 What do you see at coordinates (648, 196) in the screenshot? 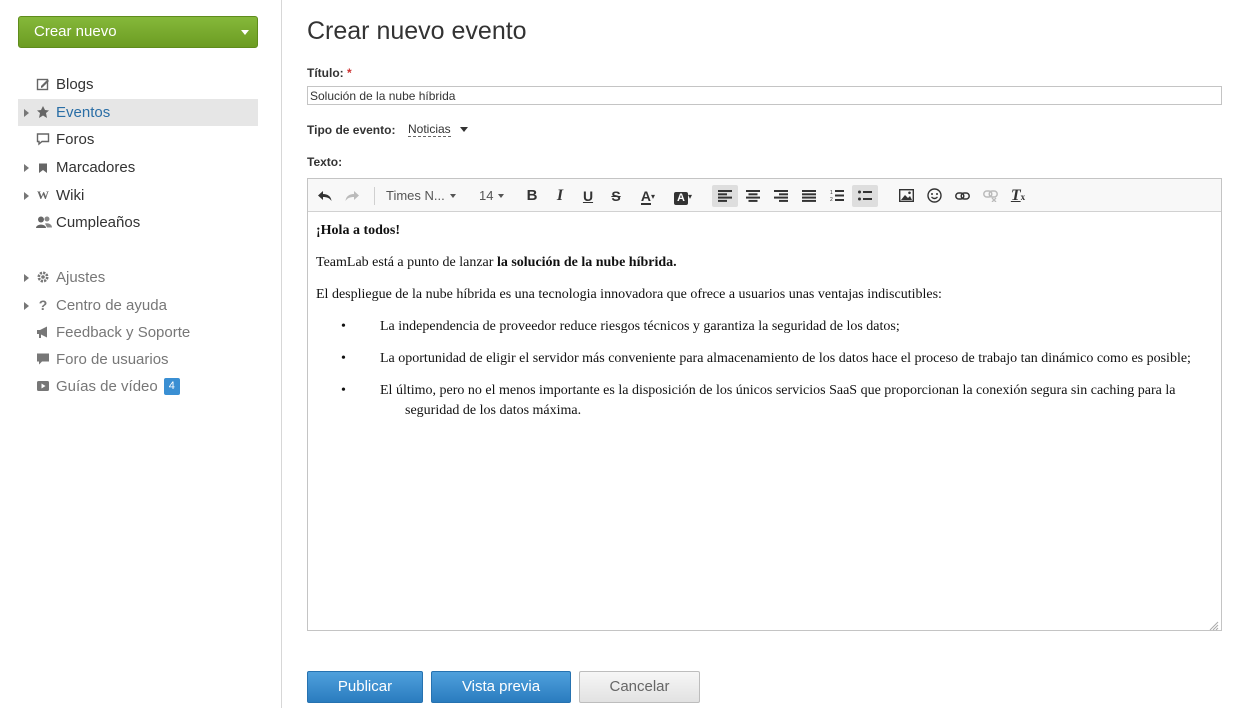
I see `text-color-icon: A▾` at bounding box center [648, 196].